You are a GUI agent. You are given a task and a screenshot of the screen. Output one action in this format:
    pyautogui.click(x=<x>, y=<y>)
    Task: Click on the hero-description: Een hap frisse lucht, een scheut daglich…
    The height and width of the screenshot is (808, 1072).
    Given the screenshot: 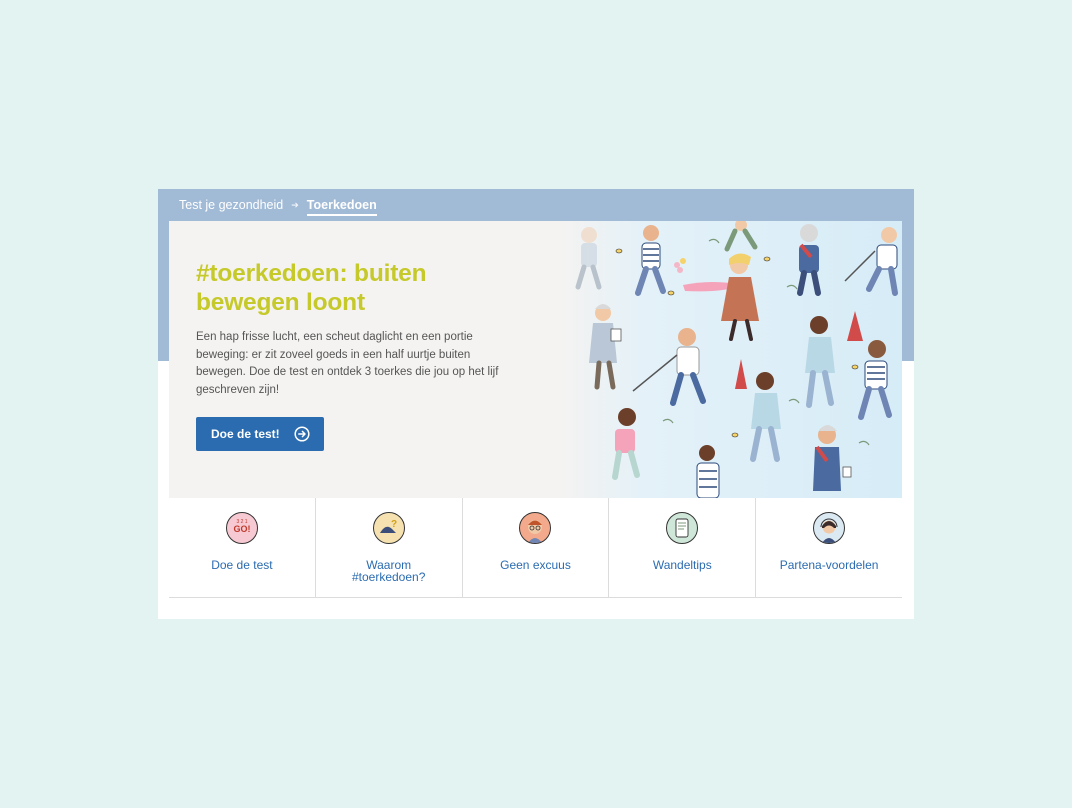 What is the action you would take?
    pyautogui.click(x=347, y=363)
    